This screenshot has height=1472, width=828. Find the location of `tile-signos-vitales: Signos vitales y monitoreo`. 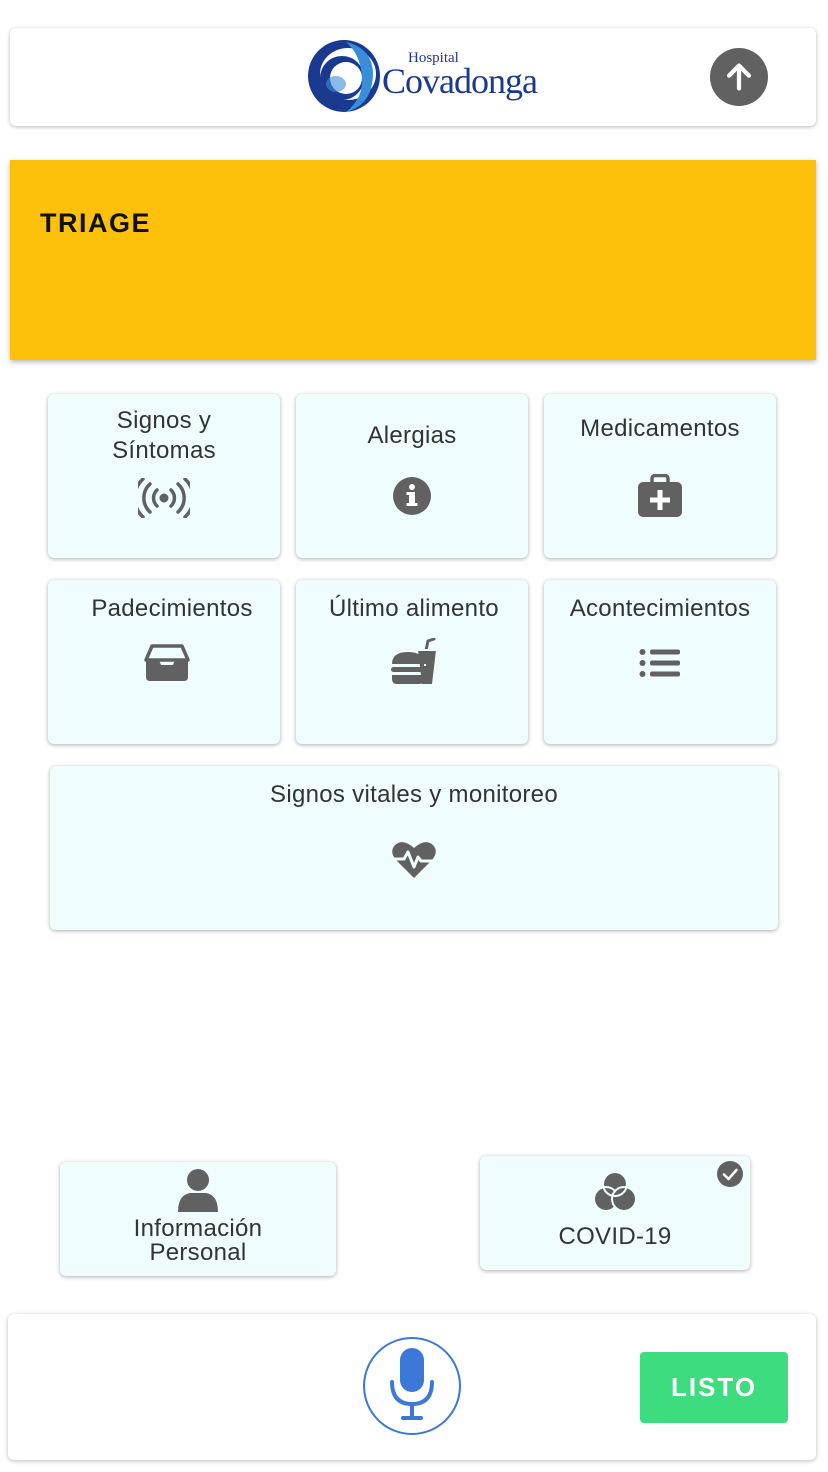

tile-signos-vitales: Signos vitales y monitoreo is located at coordinates (414, 848).